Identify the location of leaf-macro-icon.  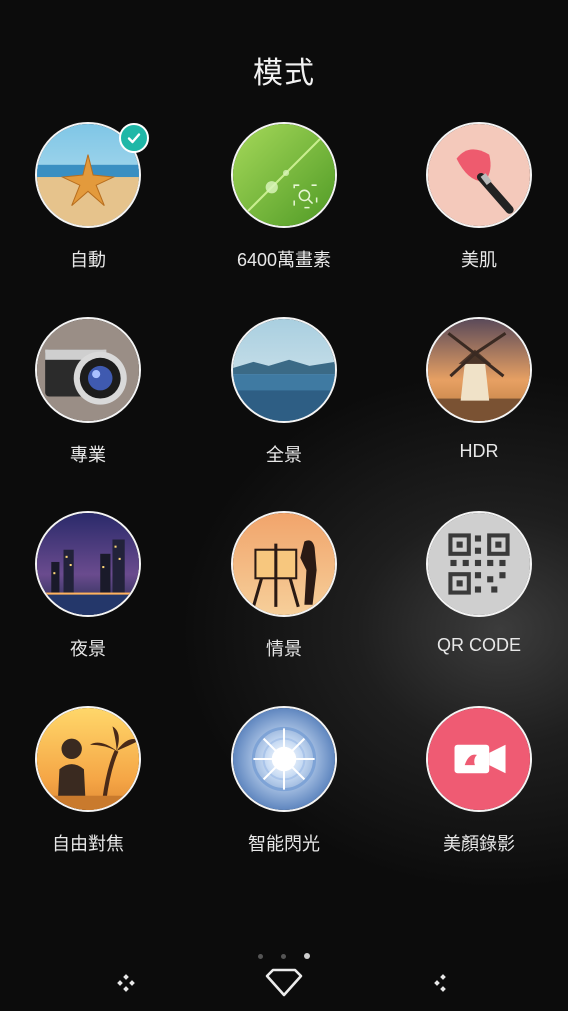
(284, 175).